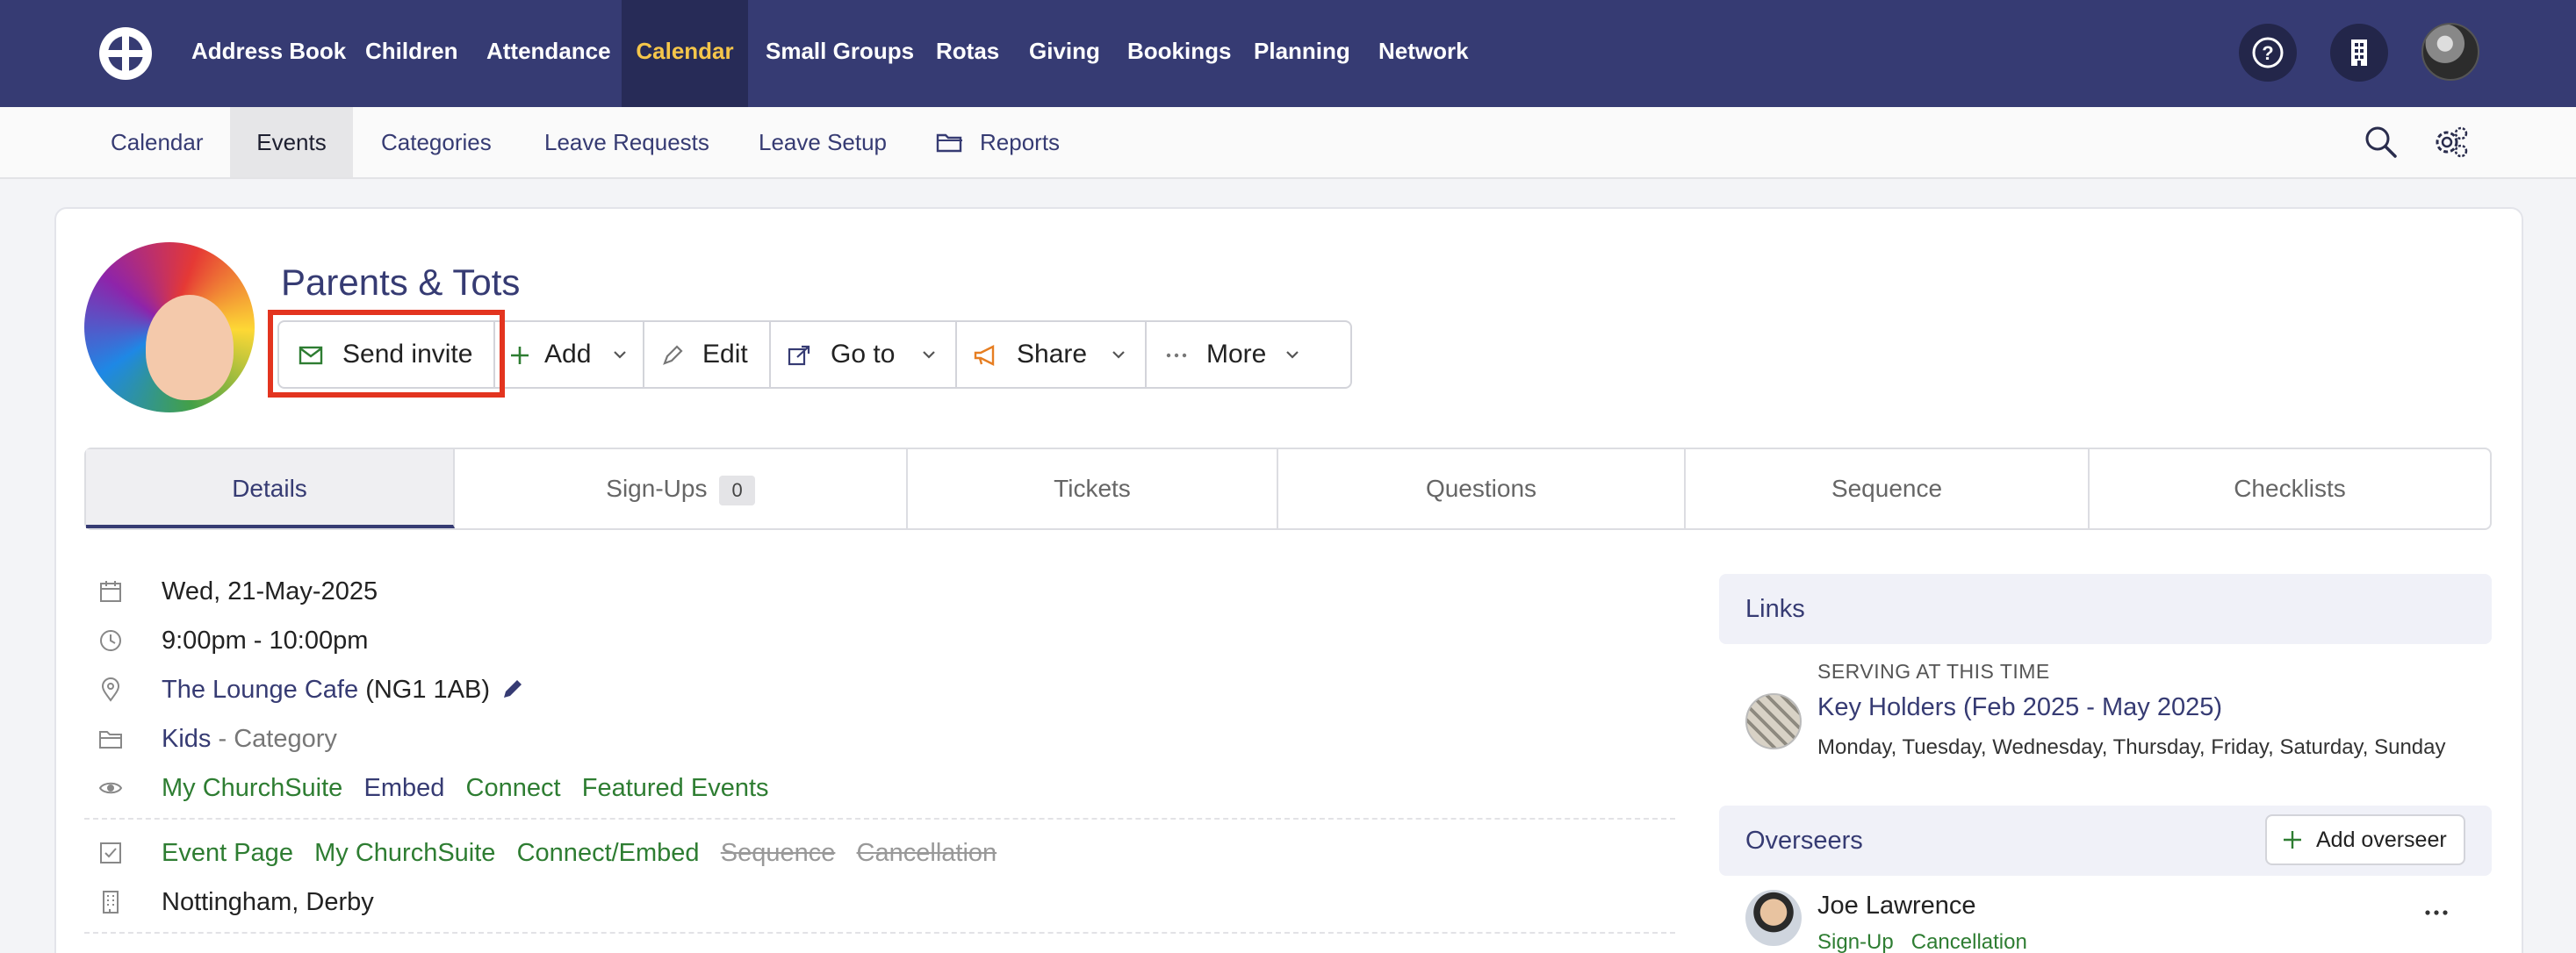 This screenshot has height=953, width=2576. Describe the element at coordinates (967, 53) in the screenshot. I see `nav-rotas: Rotas` at that location.